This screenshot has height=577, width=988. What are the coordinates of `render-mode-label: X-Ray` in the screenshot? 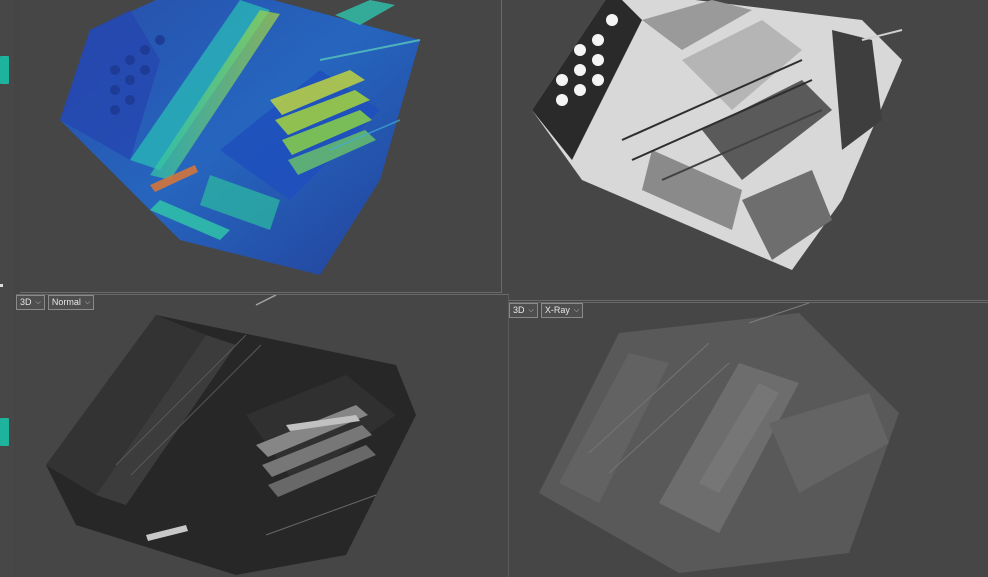 It's located at (557, 310).